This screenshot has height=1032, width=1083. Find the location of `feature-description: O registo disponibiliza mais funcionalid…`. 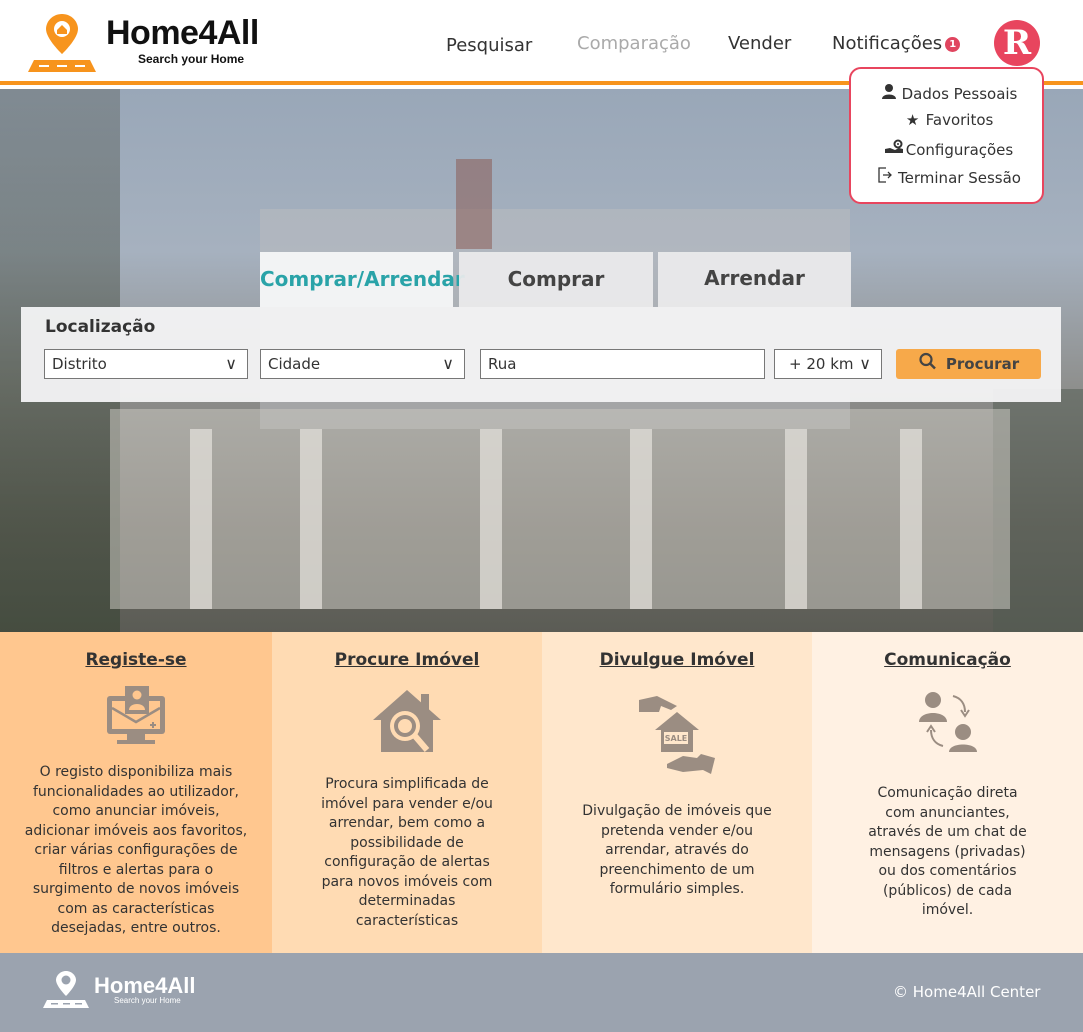

feature-description: O registo disponibiliza mais funcionalid… is located at coordinates (136, 850).